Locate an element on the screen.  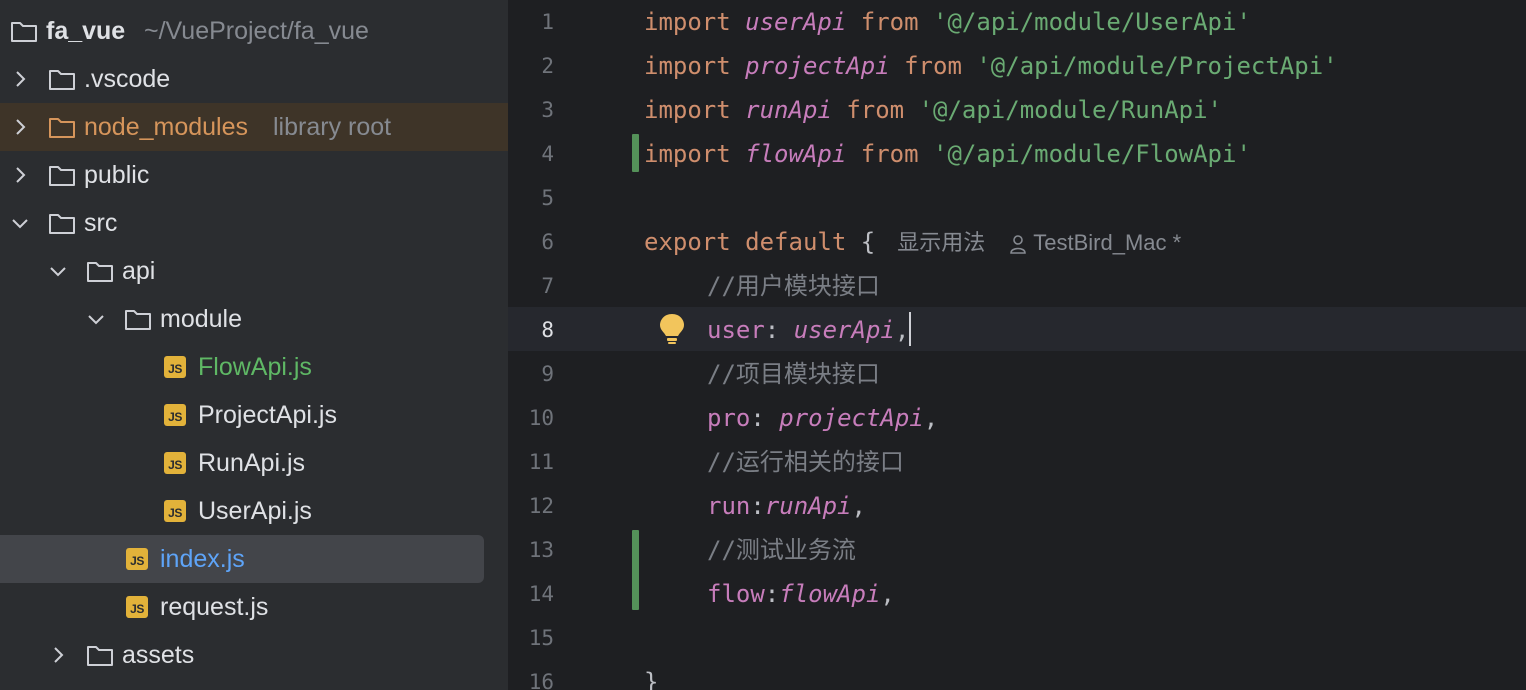
line-number: 4 is located at coordinates (547, 154).